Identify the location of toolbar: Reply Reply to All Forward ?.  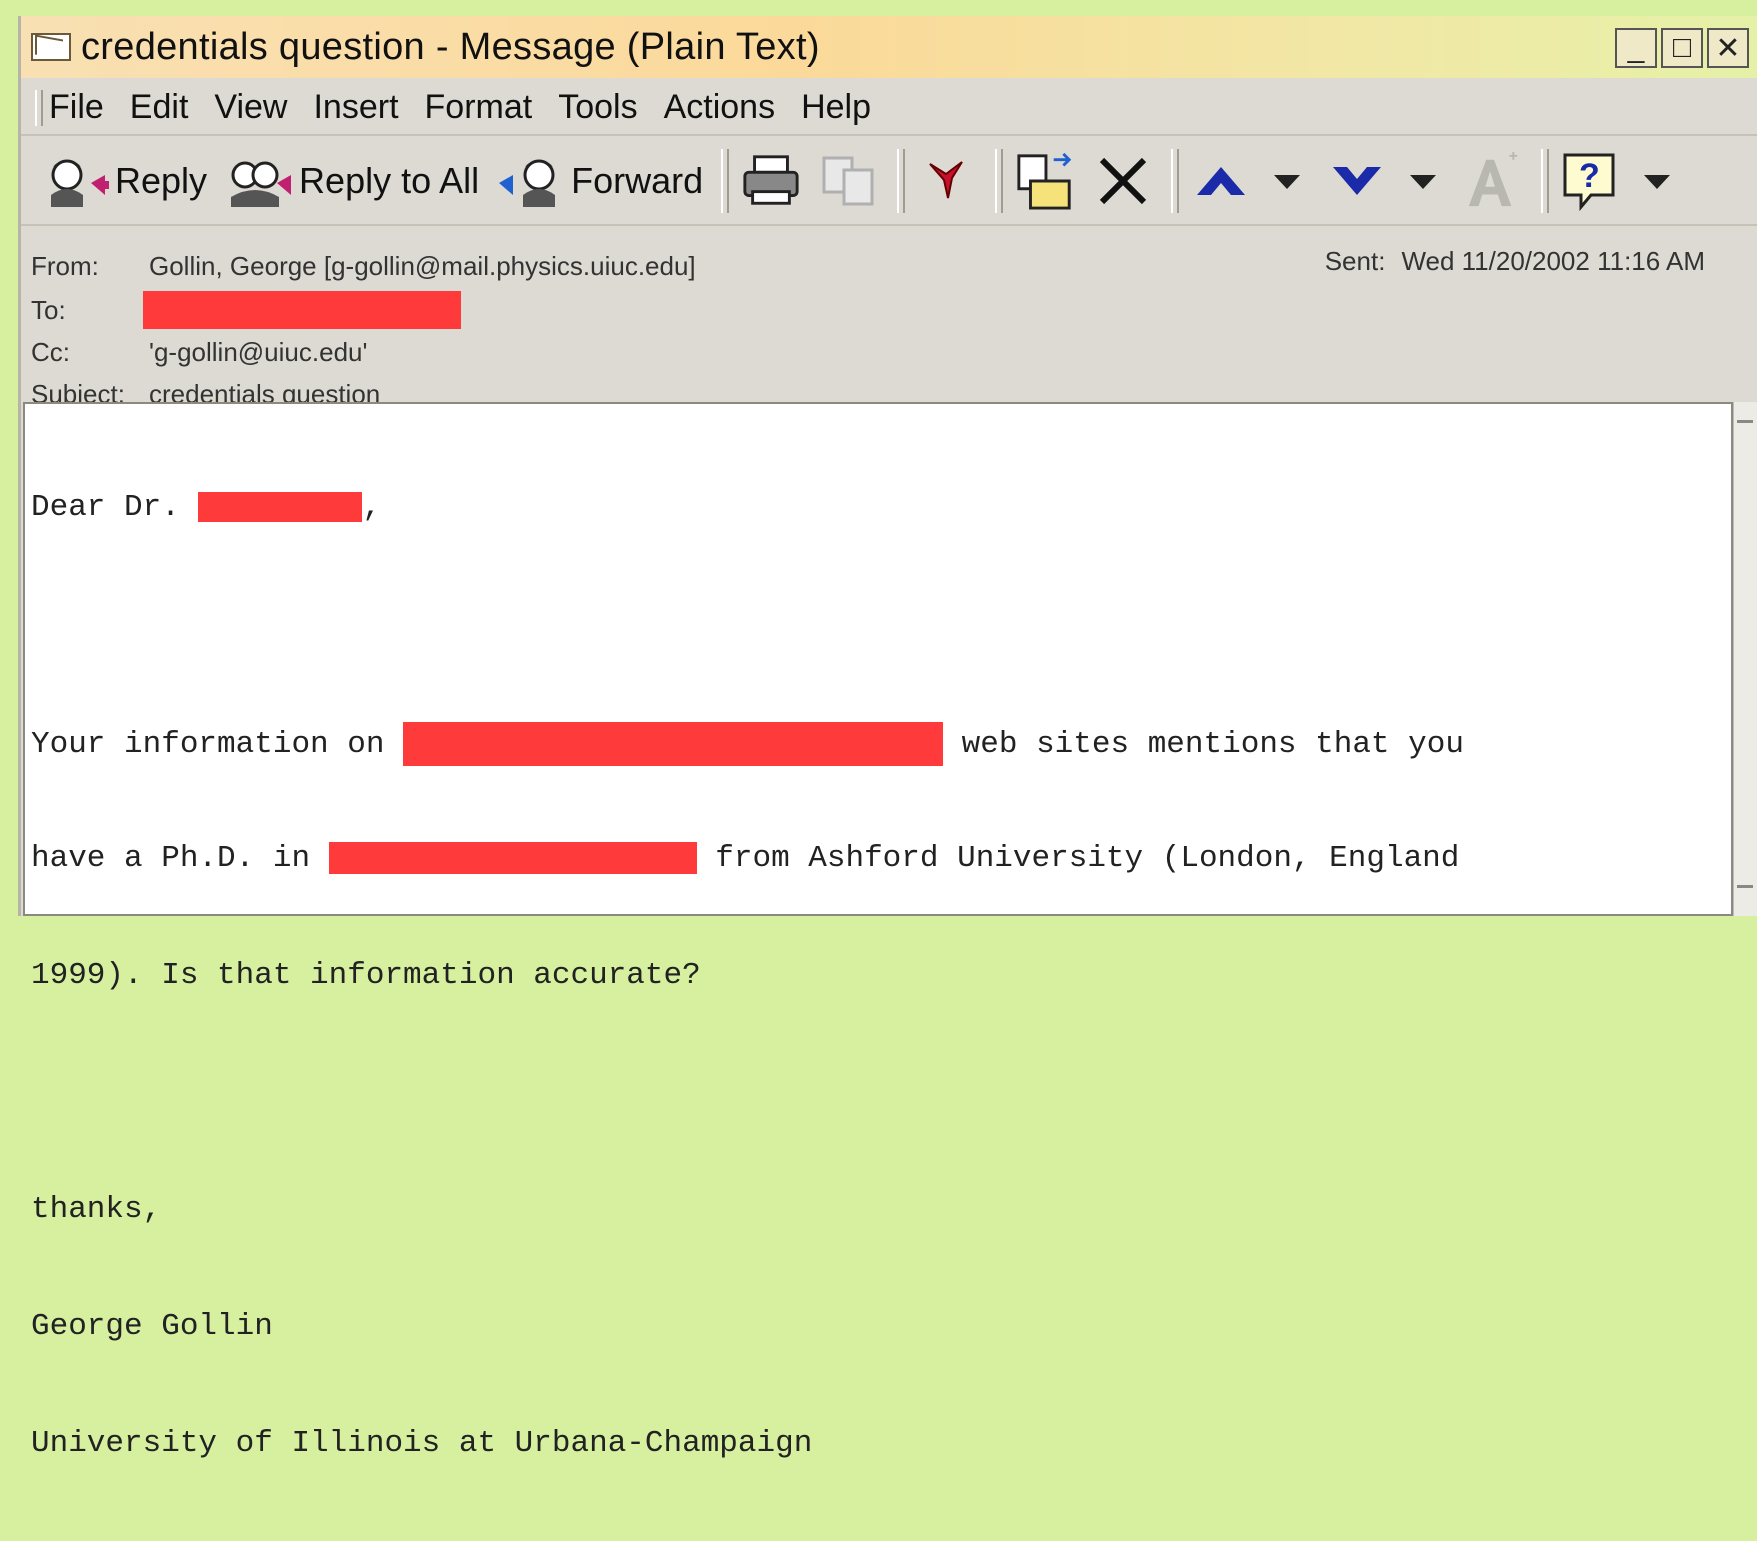
(889, 182).